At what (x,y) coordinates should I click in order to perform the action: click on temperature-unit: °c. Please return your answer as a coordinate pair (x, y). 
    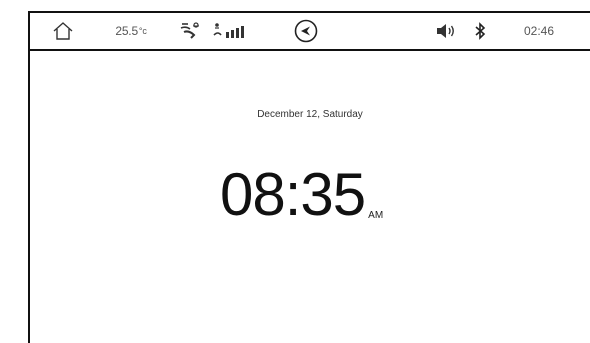
    Looking at the image, I should click on (142, 31).